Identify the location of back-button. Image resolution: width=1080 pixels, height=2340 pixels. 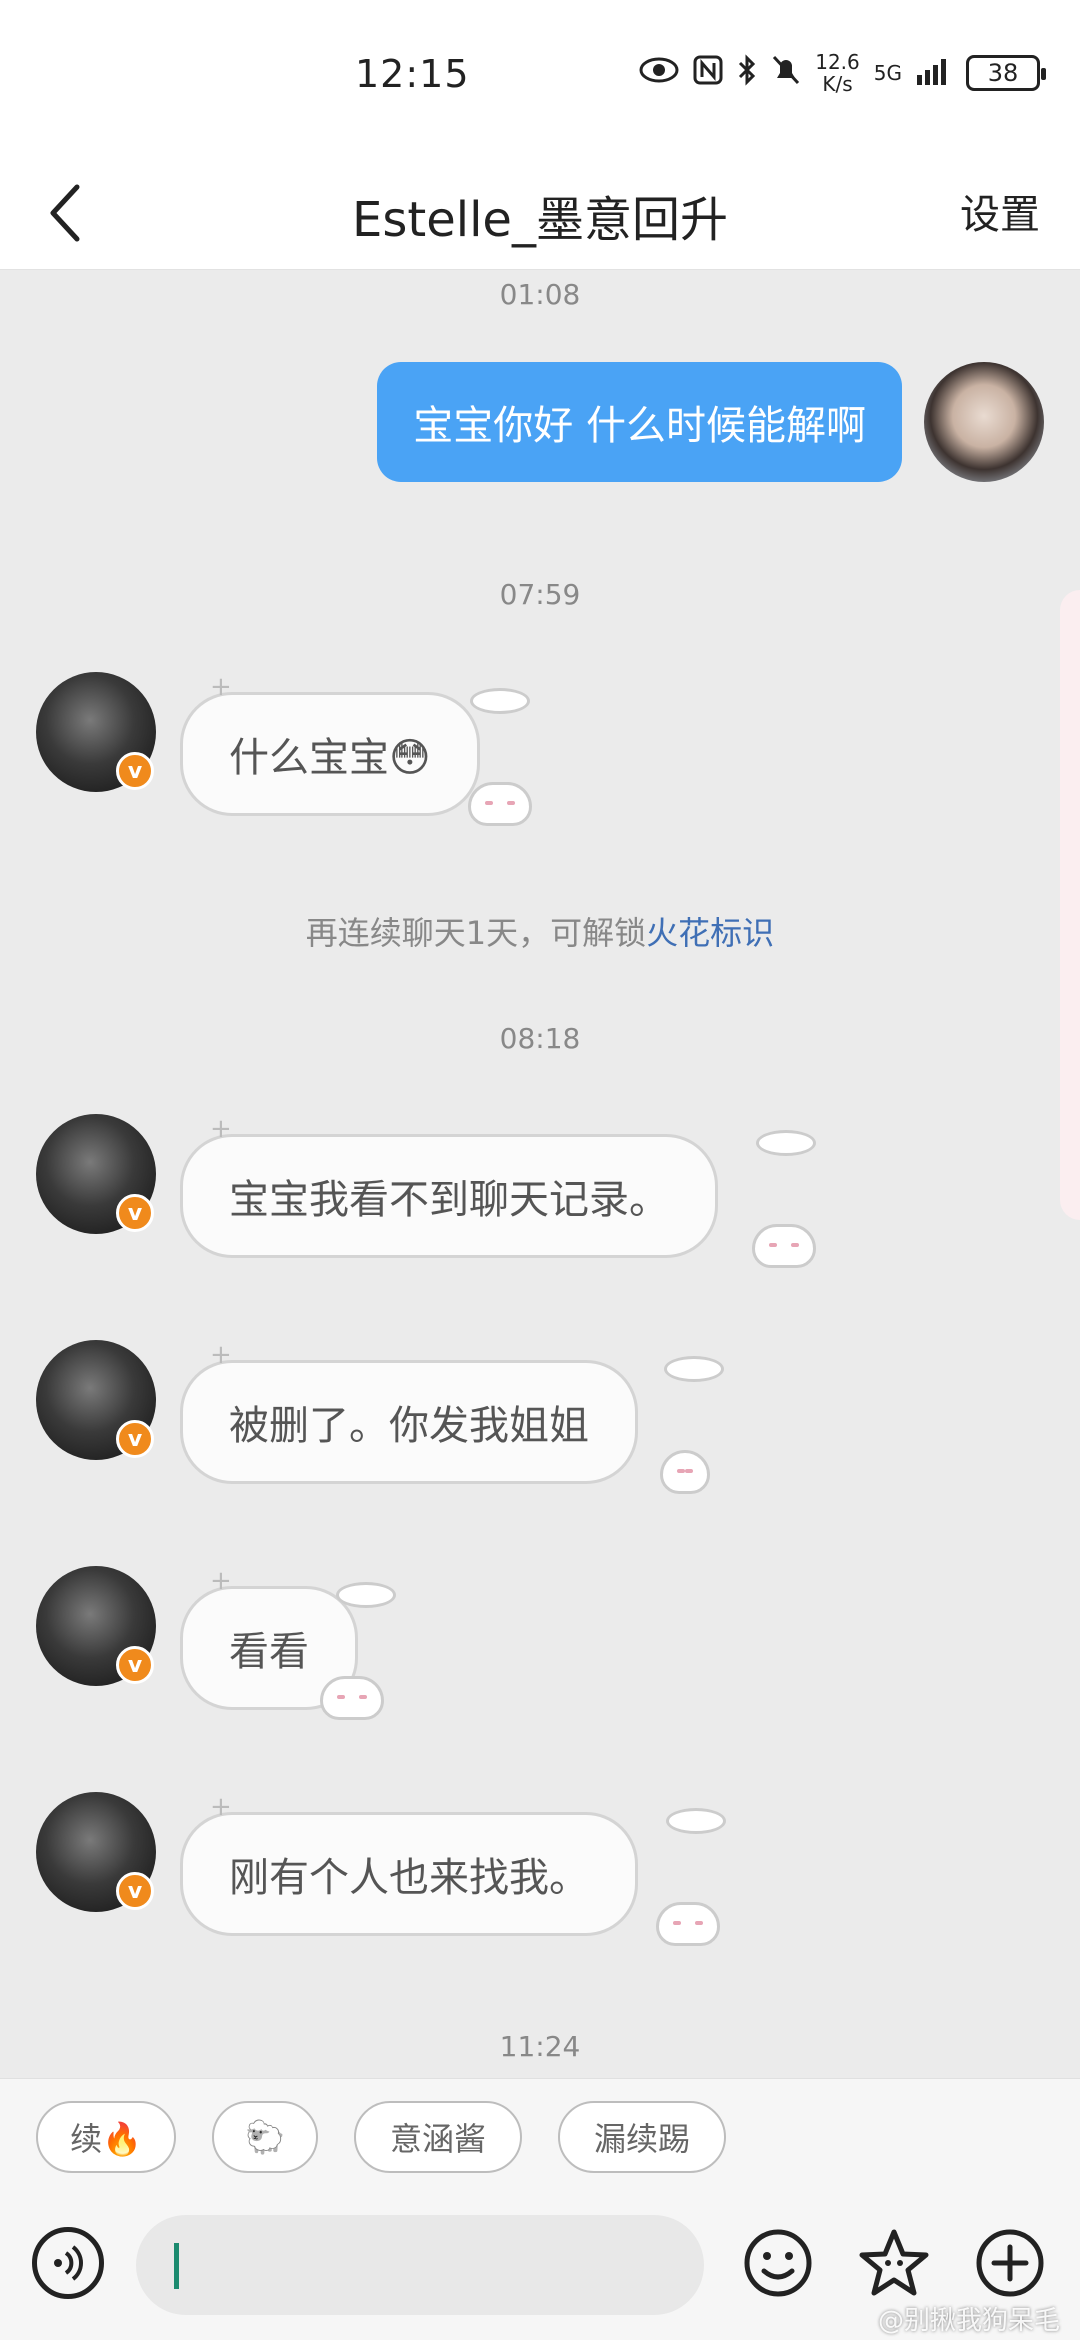
(65, 213).